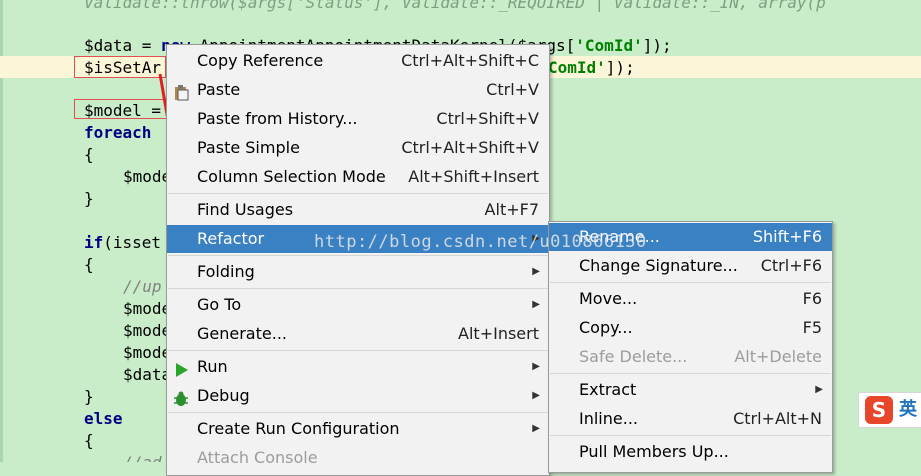 This screenshot has height=476, width=921. Describe the element at coordinates (470, 147) in the screenshot. I see `menu-item-shortcut: Ctrl+Alt+Shift+V` at that location.